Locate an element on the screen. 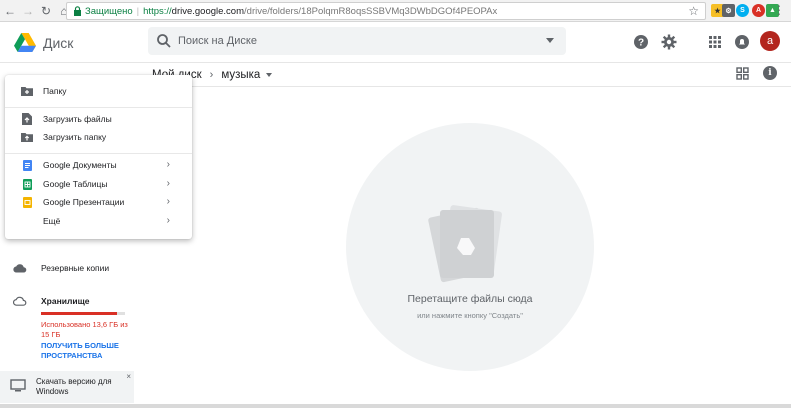 The image size is (791, 408). close-icon: × is located at coordinates (128, 376).